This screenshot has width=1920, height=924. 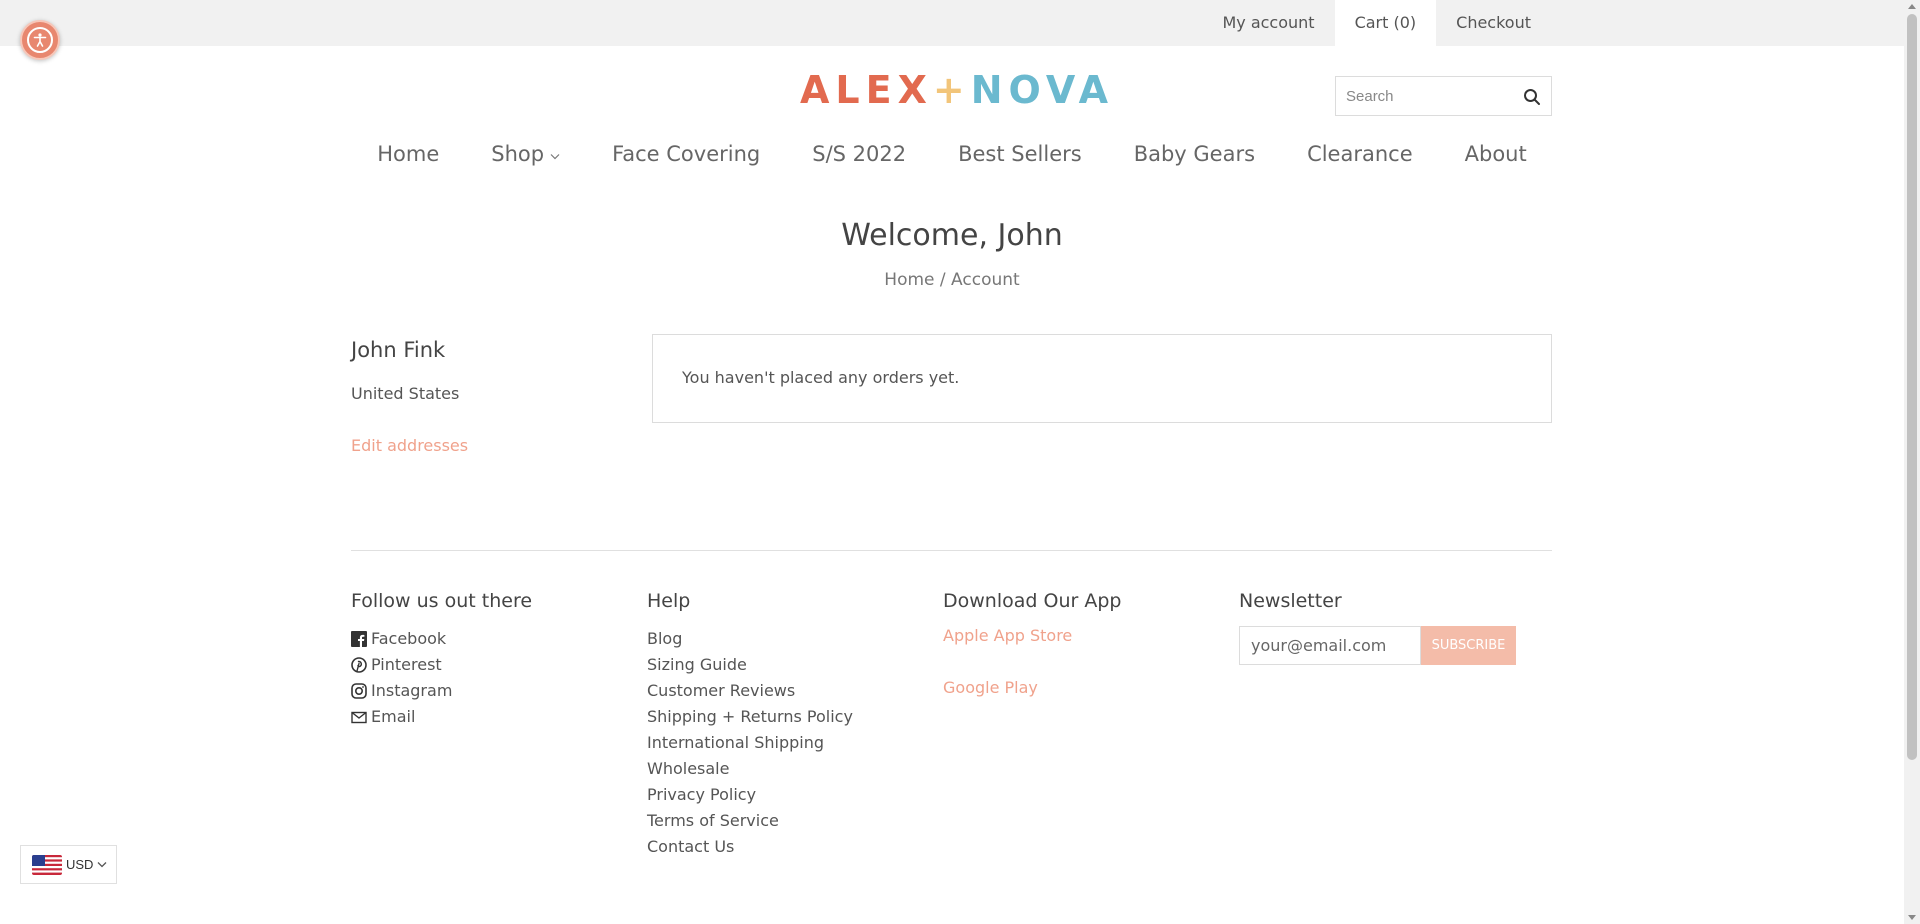 I want to click on footer-newsletter-column: Newsletter SUBSCRIBE, so click(x=1377, y=627).